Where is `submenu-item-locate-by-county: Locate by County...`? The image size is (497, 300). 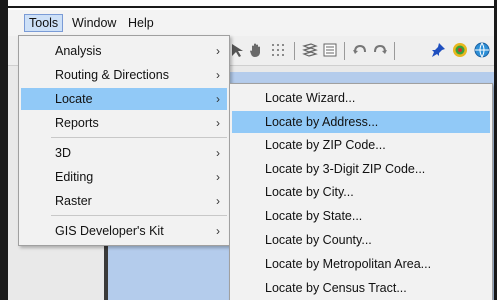
submenu-item-locate-by-county: Locate by County... is located at coordinates (361, 240).